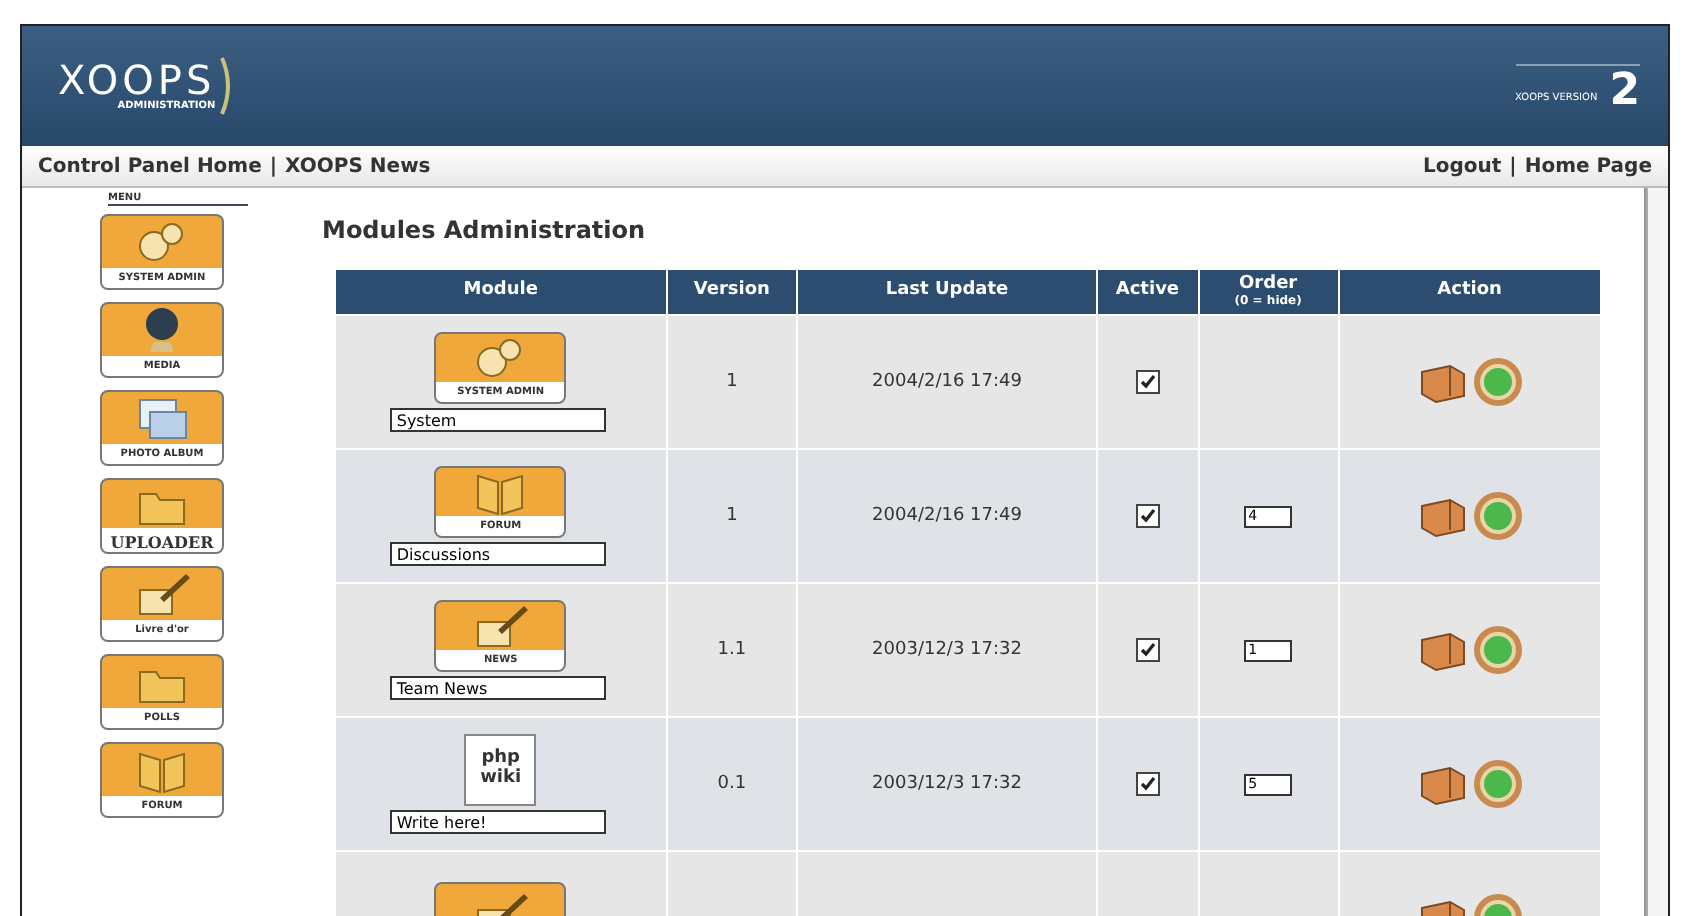 This screenshot has height=916, width=1686. I want to click on module-name-field: System, so click(498, 420).